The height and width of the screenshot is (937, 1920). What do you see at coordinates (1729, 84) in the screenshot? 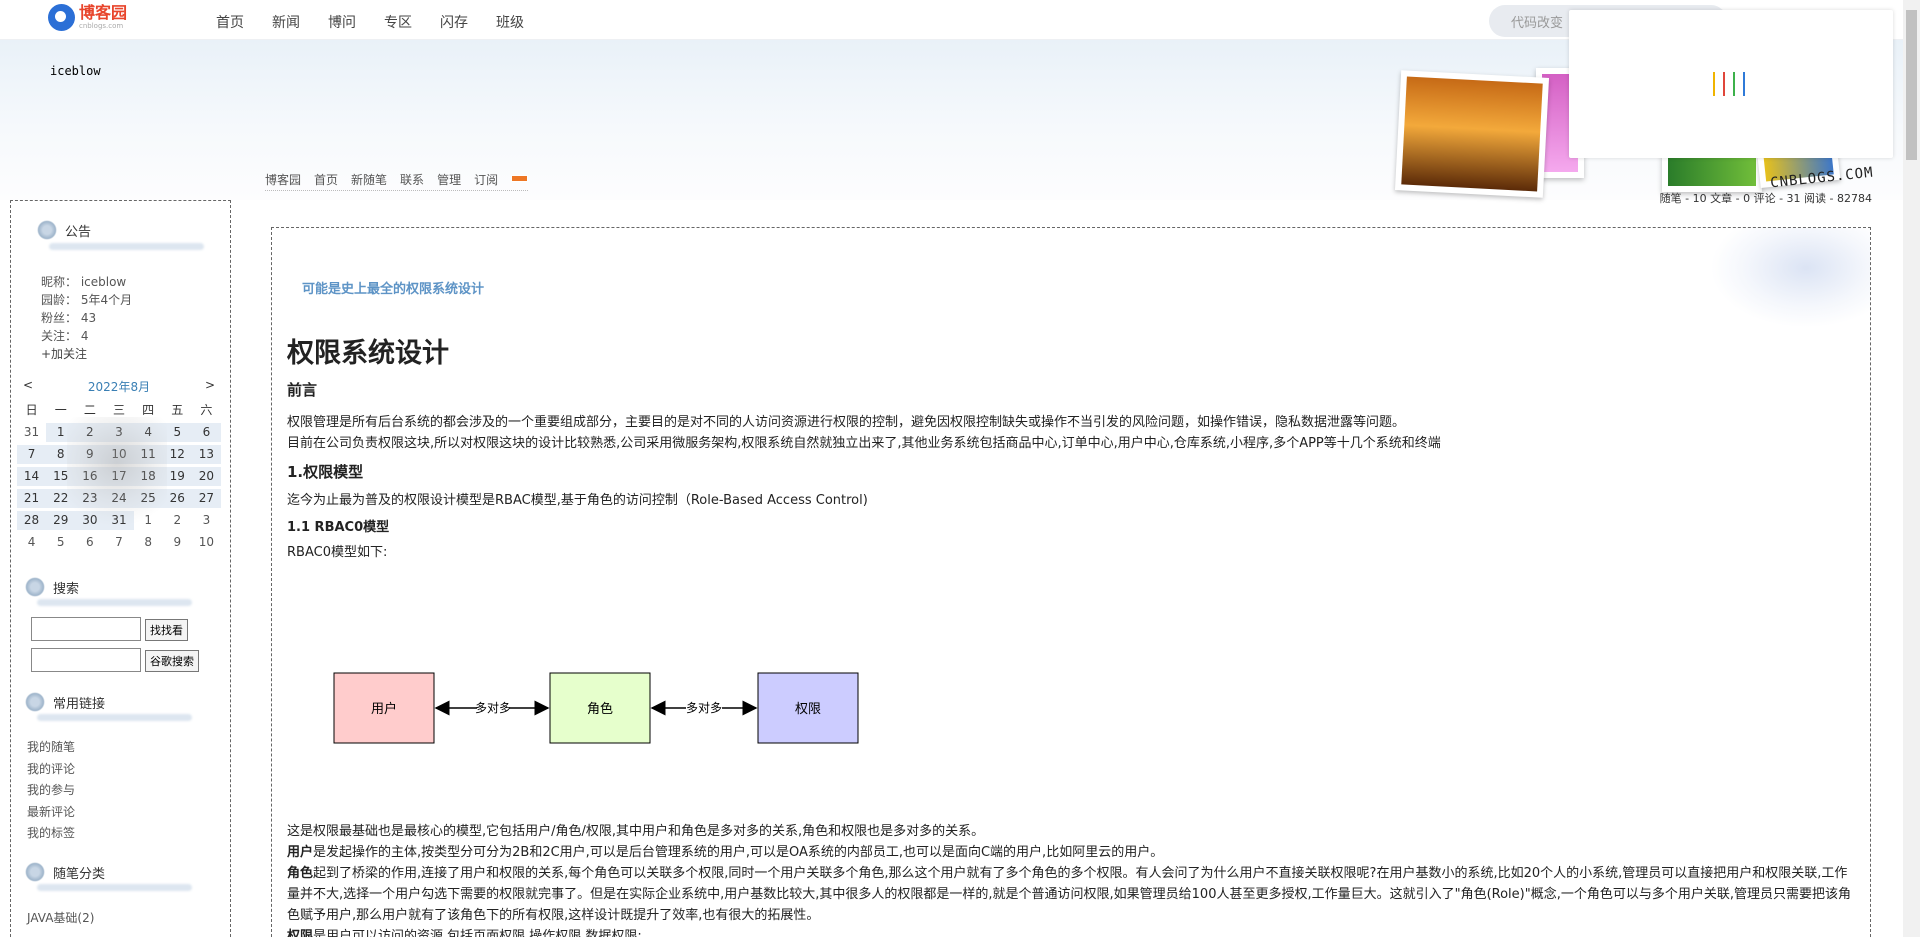
I see `loading-spinner-icon` at bounding box center [1729, 84].